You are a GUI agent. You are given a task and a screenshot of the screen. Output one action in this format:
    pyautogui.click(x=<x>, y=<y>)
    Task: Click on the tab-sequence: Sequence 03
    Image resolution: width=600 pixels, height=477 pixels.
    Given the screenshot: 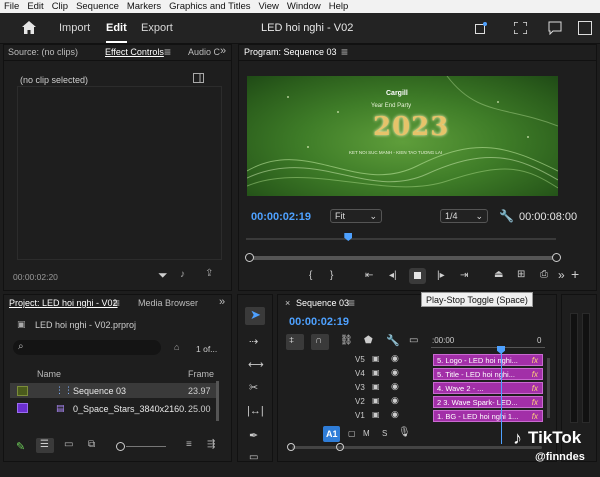 What is the action you would take?
    pyautogui.click(x=322, y=303)
    